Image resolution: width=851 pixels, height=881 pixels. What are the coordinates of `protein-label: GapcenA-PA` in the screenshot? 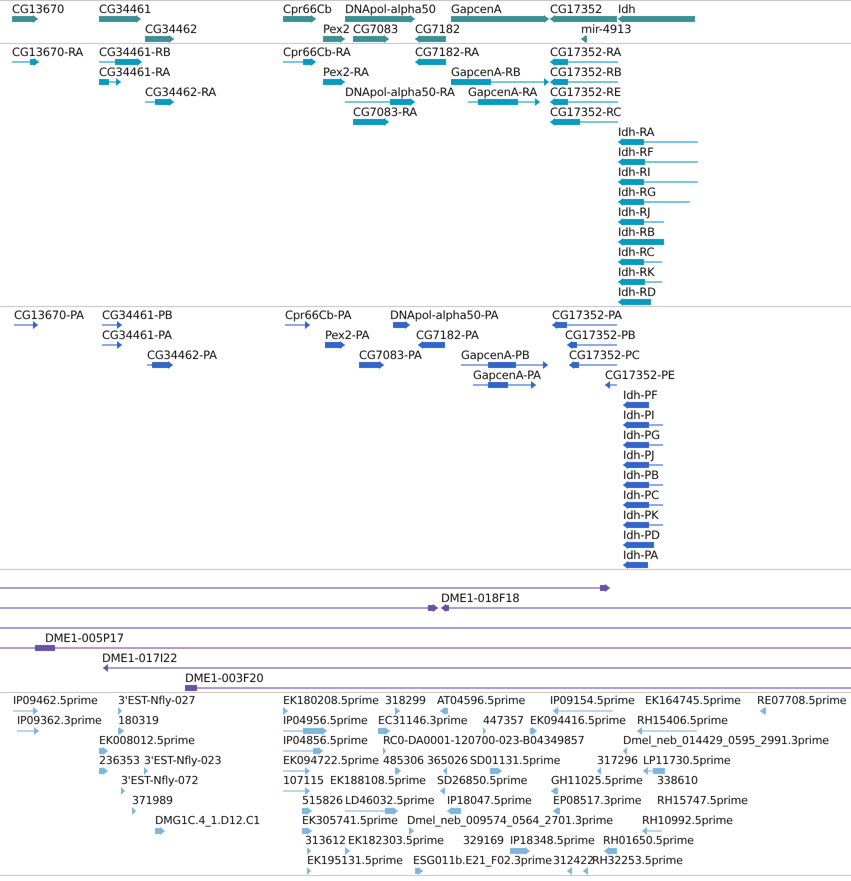 It's located at (507, 375).